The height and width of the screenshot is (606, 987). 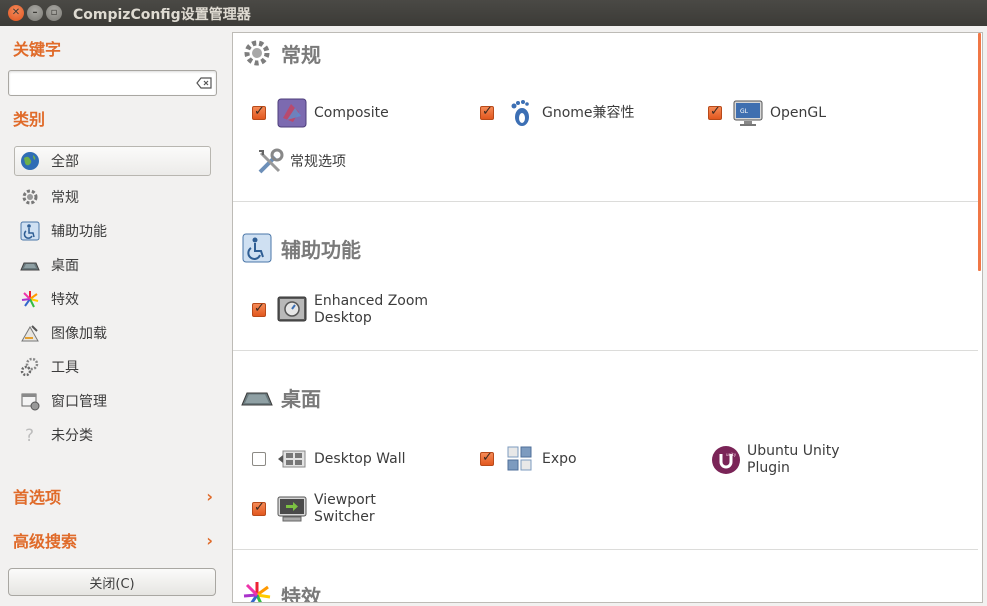 What do you see at coordinates (72, 436) in the screenshot?
I see `category-label: 未分类` at bounding box center [72, 436].